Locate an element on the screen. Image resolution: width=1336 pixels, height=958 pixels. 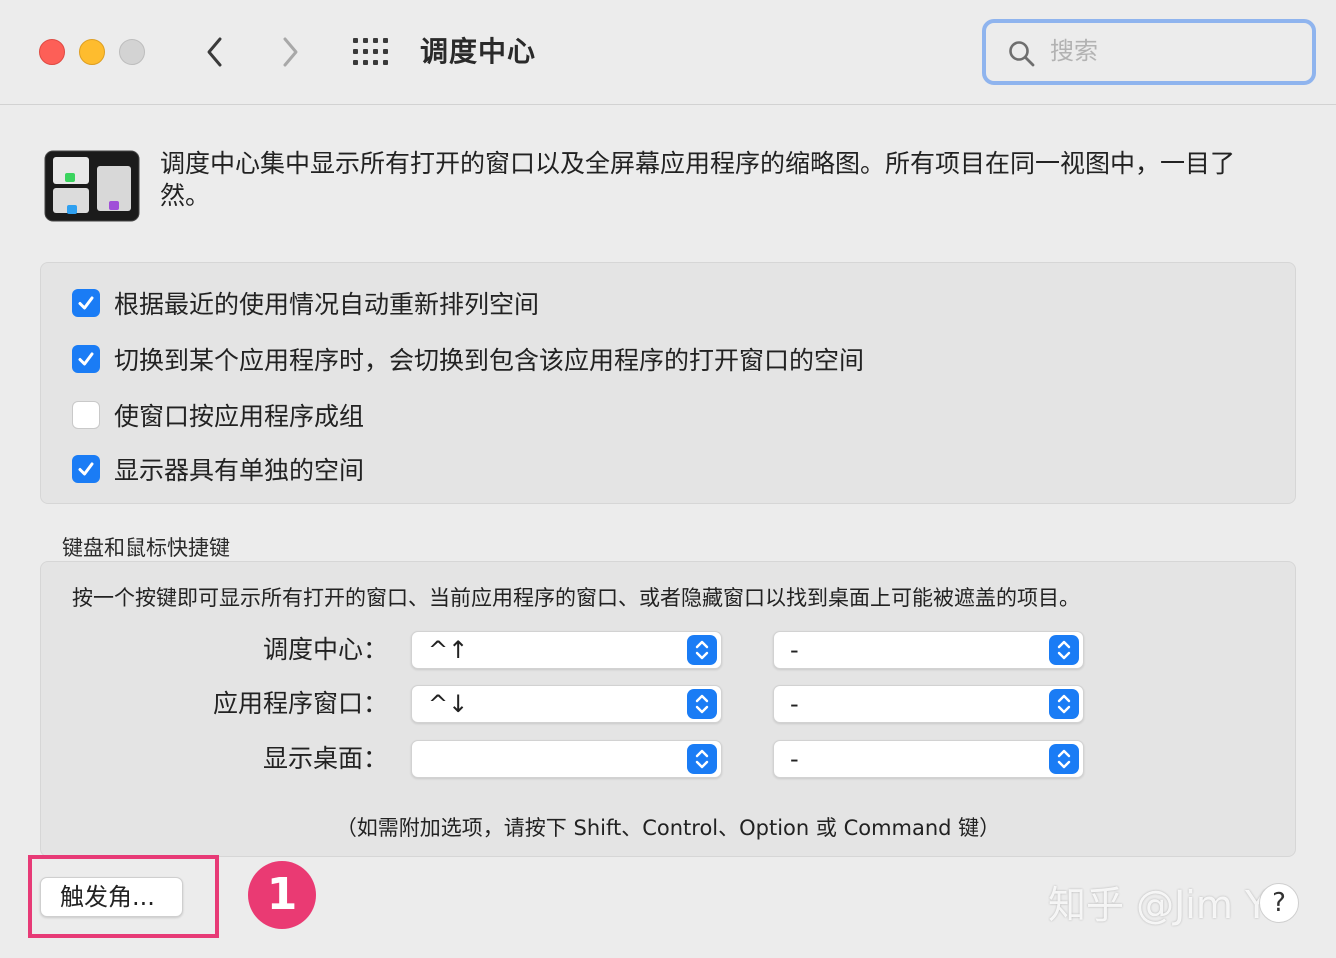
back-button is located at coordinates (215, 52).